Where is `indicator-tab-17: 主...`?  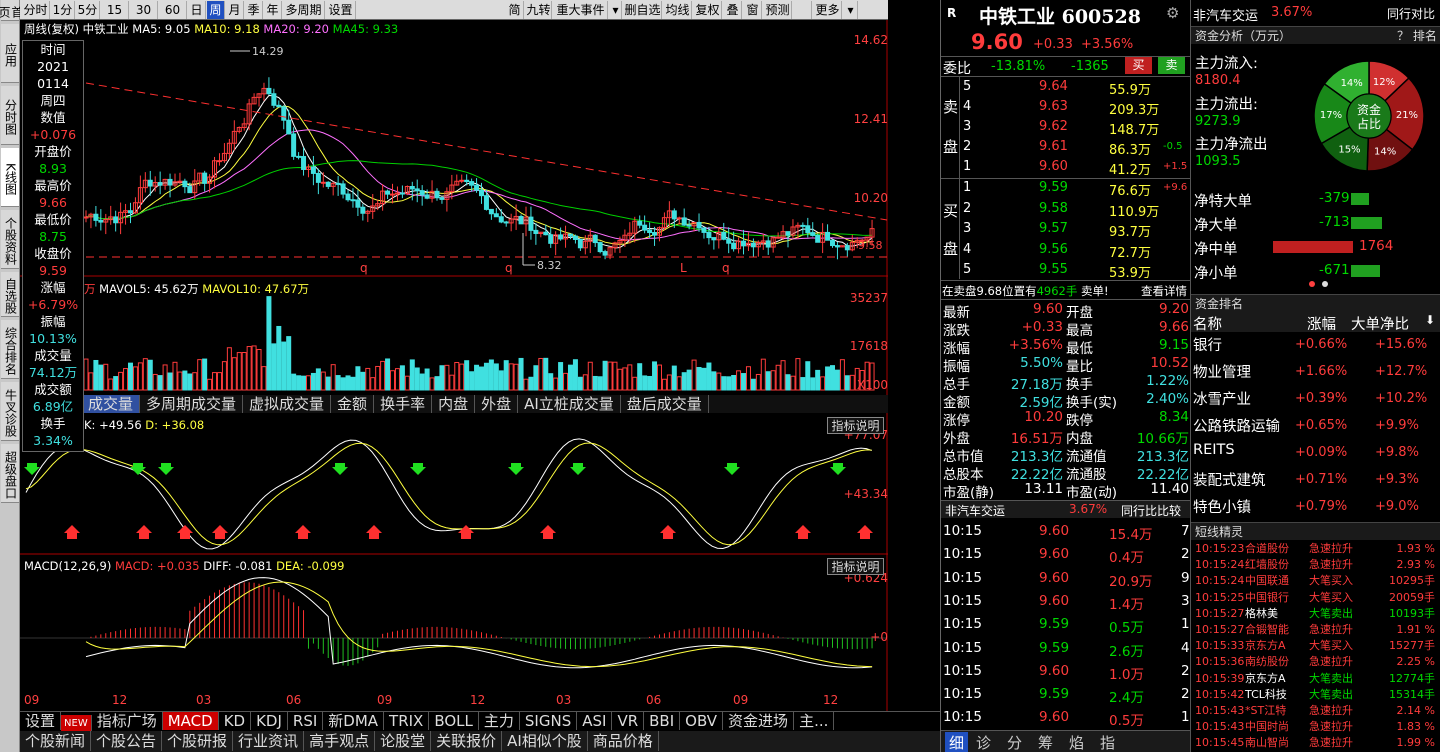 indicator-tab-17: 主... is located at coordinates (814, 721).